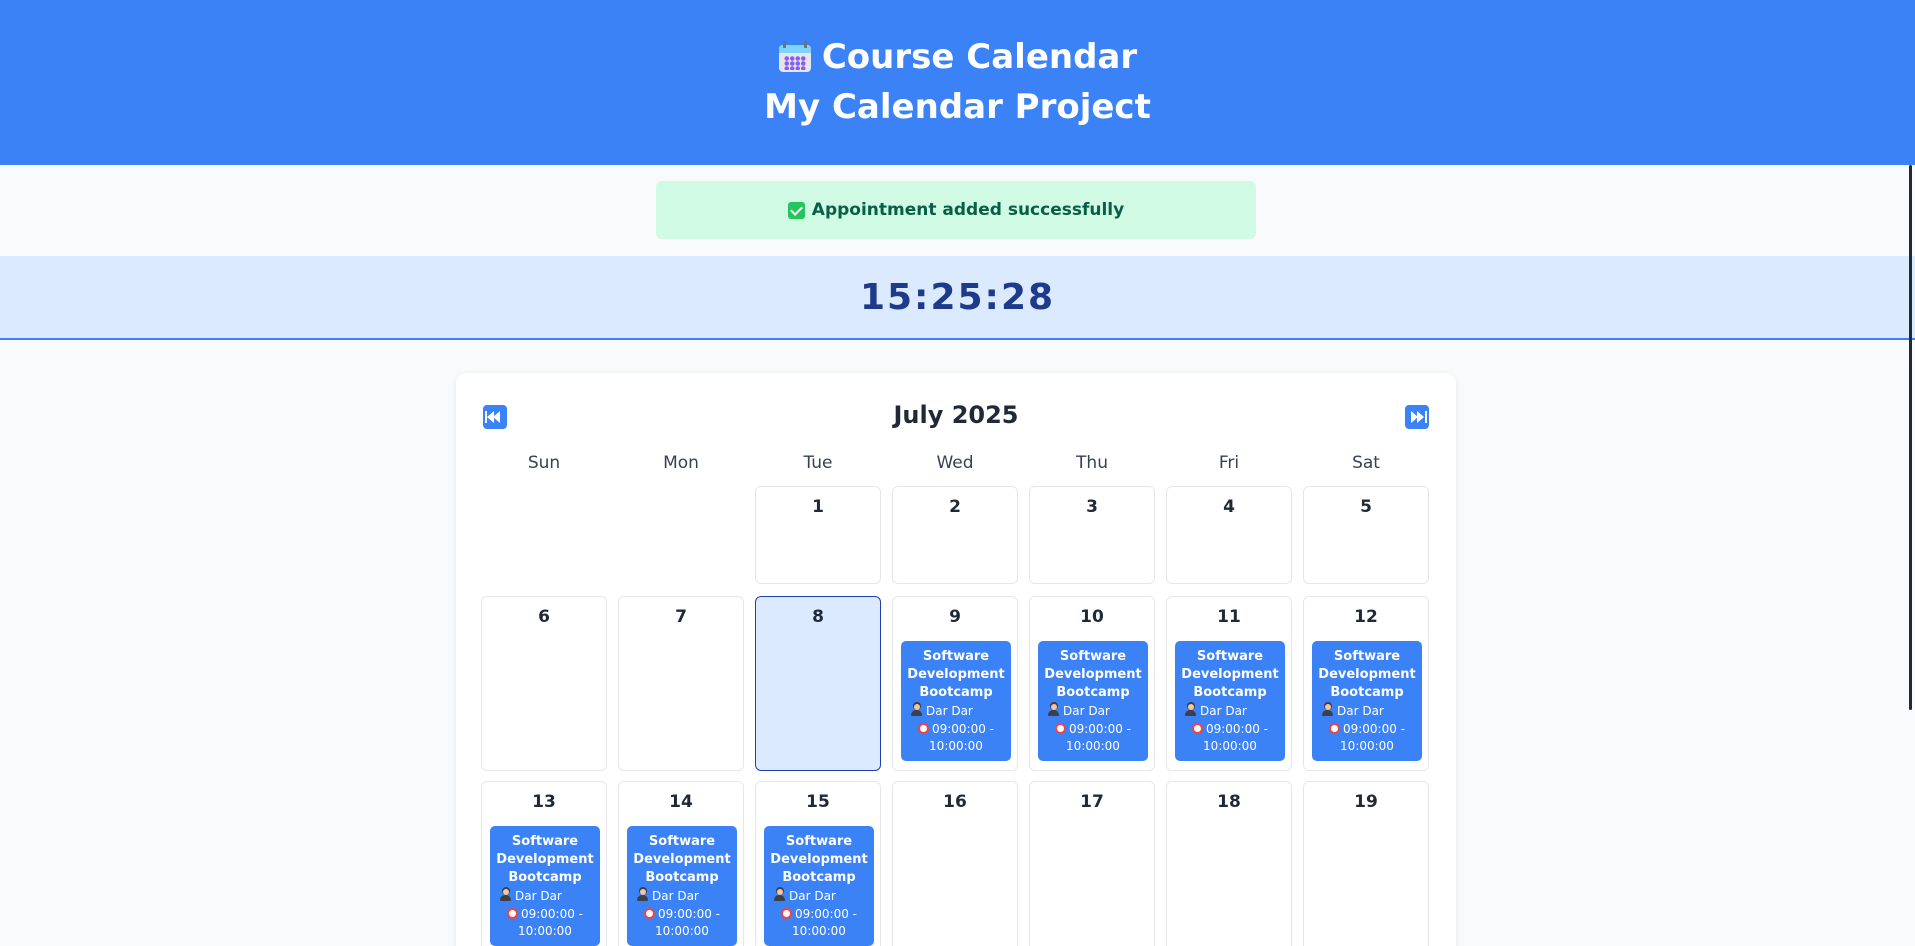 The width and height of the screenshot is (1915, 946). What do you see at coordinates (544, 683) in the screenshot?
I see `day-cell: 6` at bounding box center [544, 683].